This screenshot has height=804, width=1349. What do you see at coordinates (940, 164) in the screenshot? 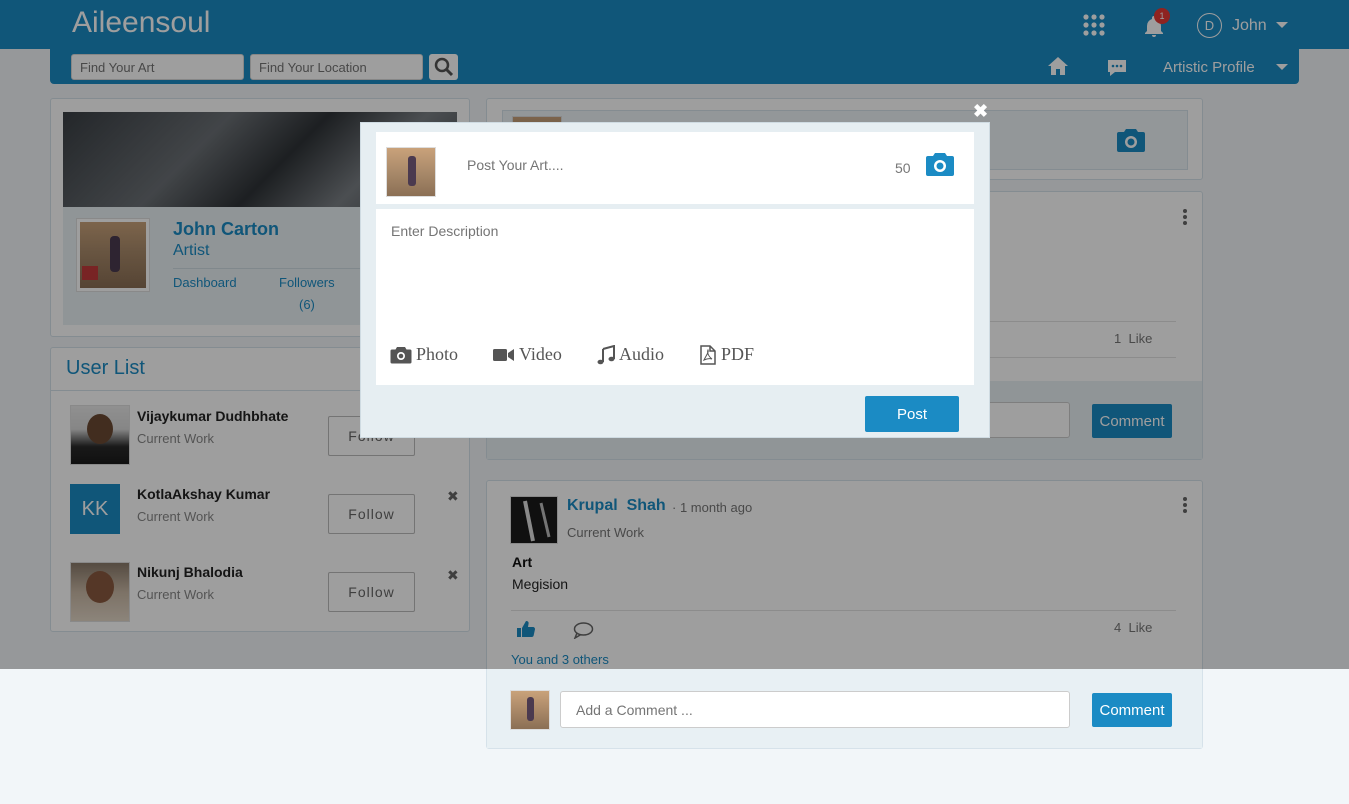
I see `modal-camera-icon` at bounding box center [940, 164].